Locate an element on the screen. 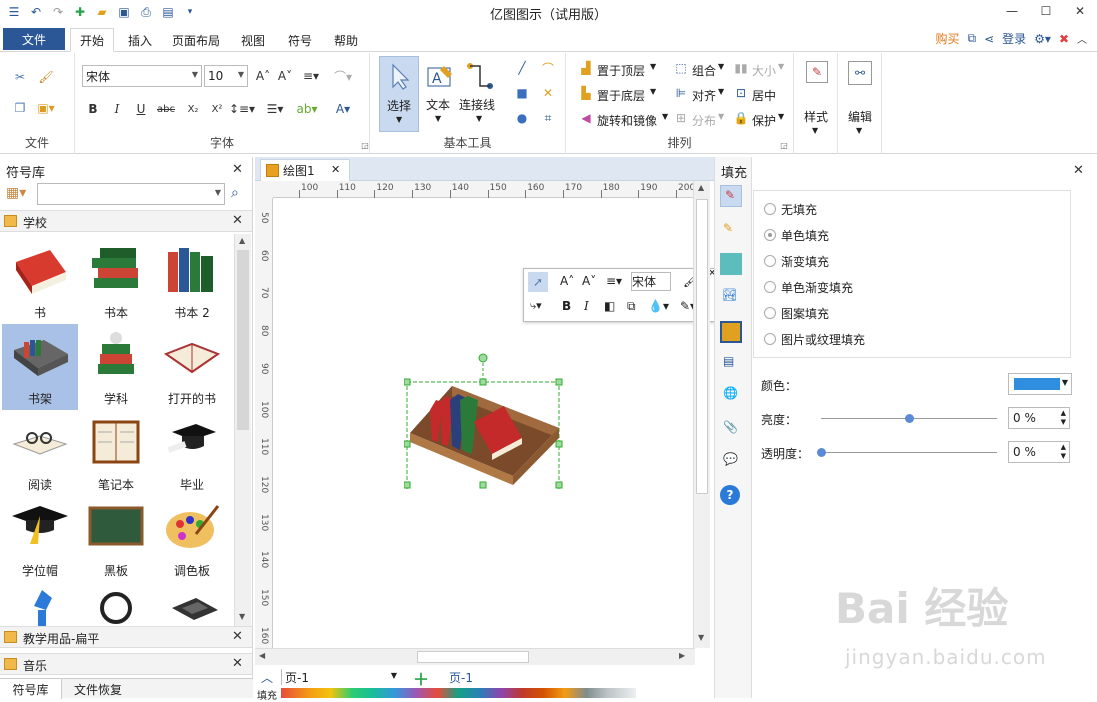  subscript-icon: X₂ is located at coordinates (193, 109).